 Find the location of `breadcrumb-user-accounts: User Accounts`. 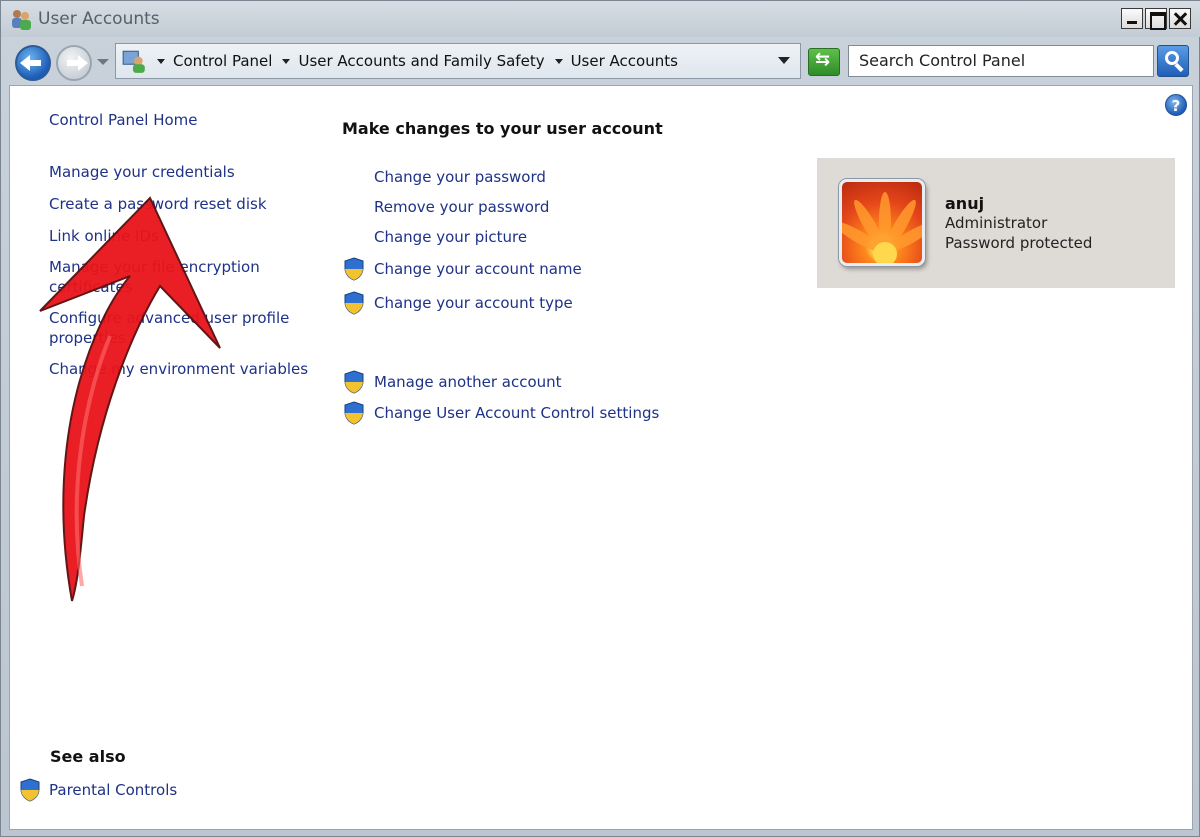

breadcrumb-user-accounts: User Accounts is located at coordinates (616, 61).